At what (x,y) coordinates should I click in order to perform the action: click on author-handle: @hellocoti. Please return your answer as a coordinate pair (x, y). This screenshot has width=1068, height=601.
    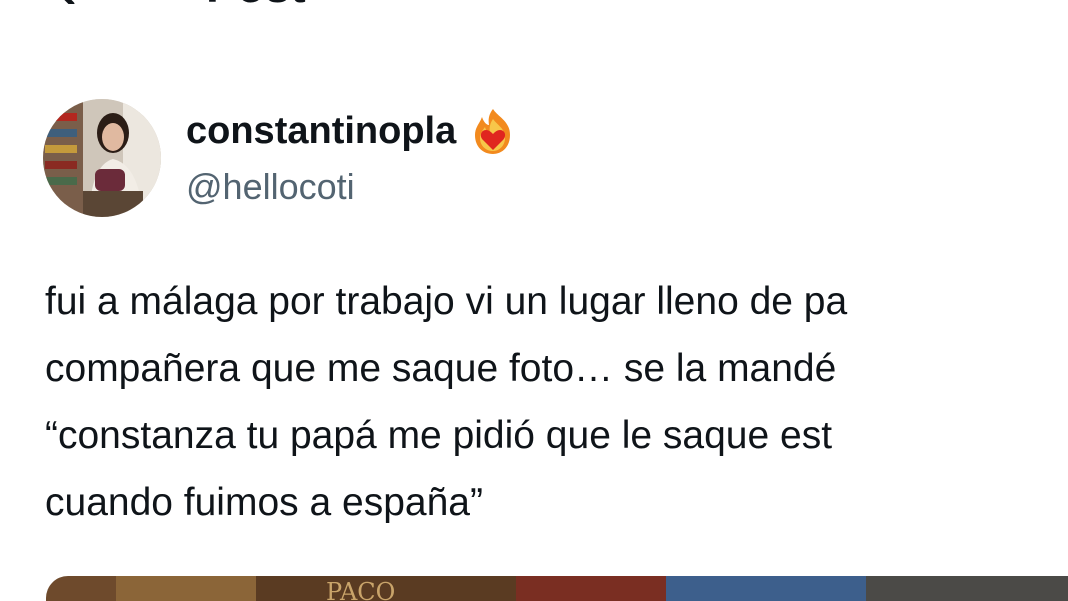
    Looking at the image, I should click on (270, 187).